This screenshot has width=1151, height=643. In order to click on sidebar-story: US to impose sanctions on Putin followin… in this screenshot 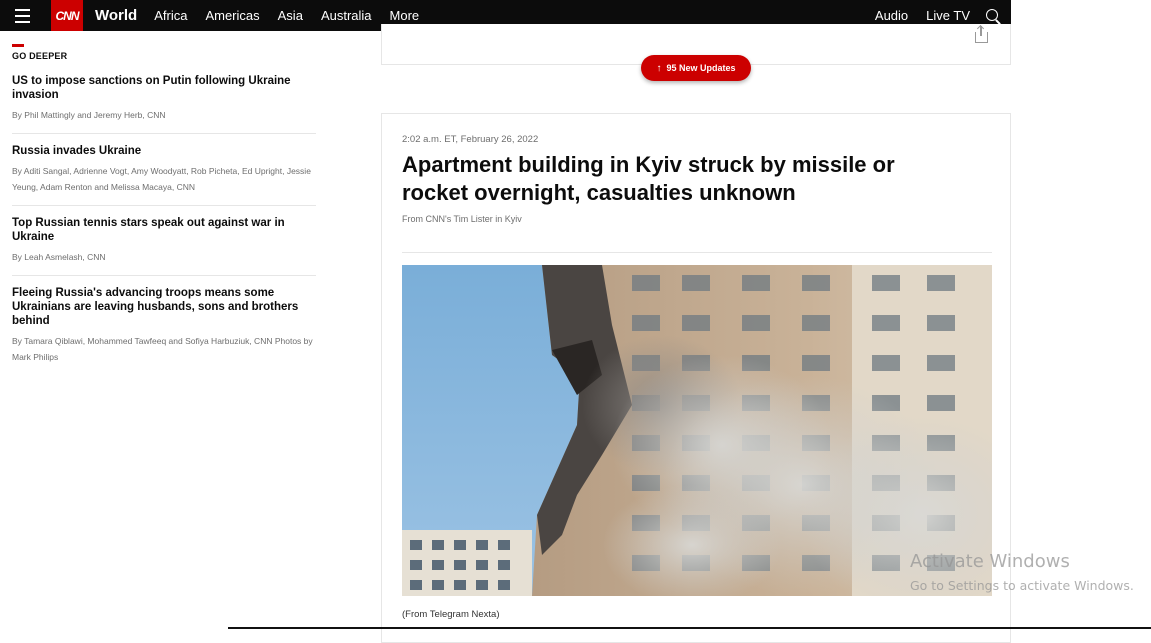, I will do `click(164, 104)`.